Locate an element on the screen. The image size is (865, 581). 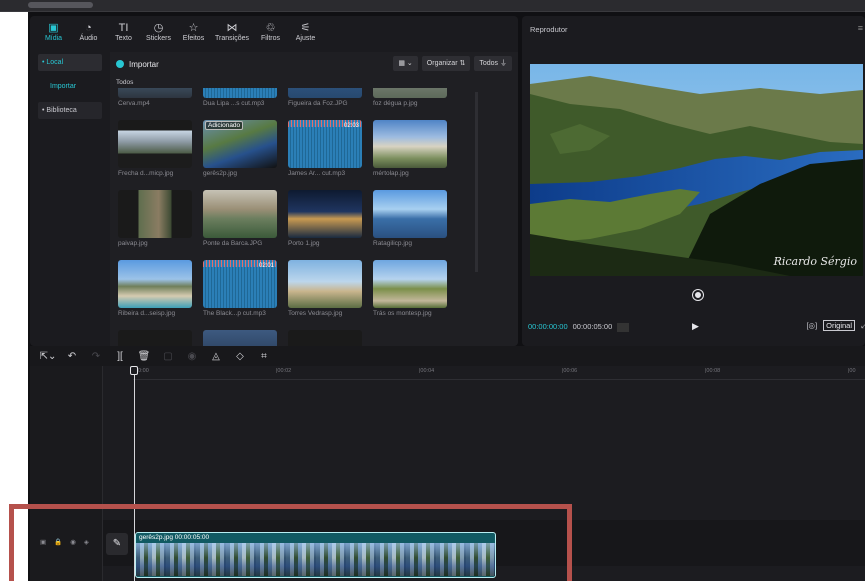
text-icon: TI is located at coordinates (123, 28).